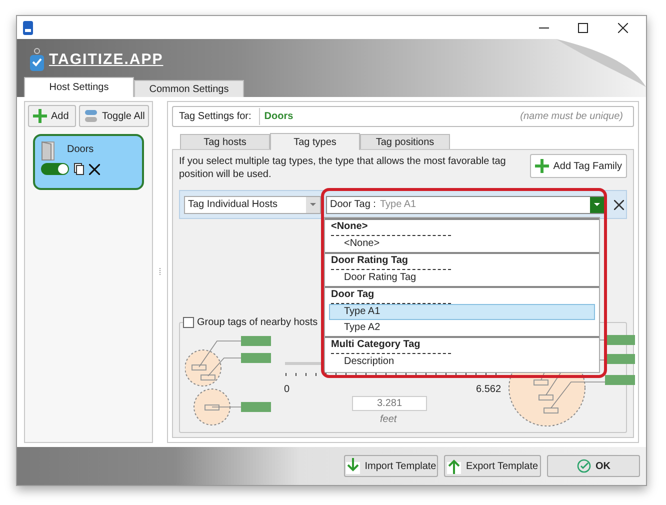 The width and height of the screenshot is (666, 505). What do you see at coordinates (462, 344) in the screenshot?
I see `group-header: Multi Category Tag` at bounding box center [462, 344].